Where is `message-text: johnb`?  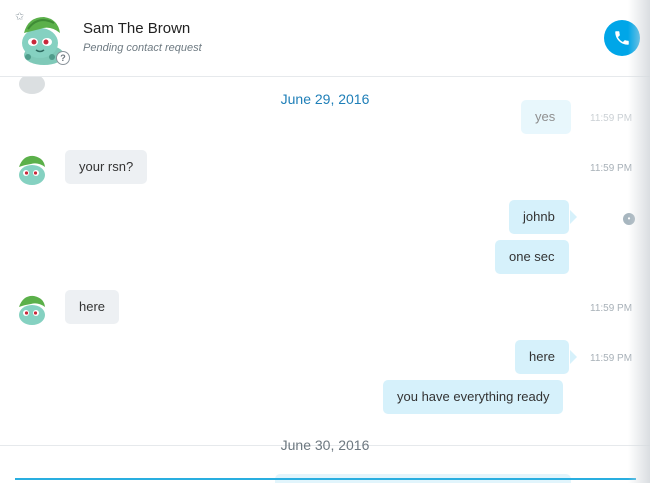
message-text: johnb is located at coordinates (539, 216).